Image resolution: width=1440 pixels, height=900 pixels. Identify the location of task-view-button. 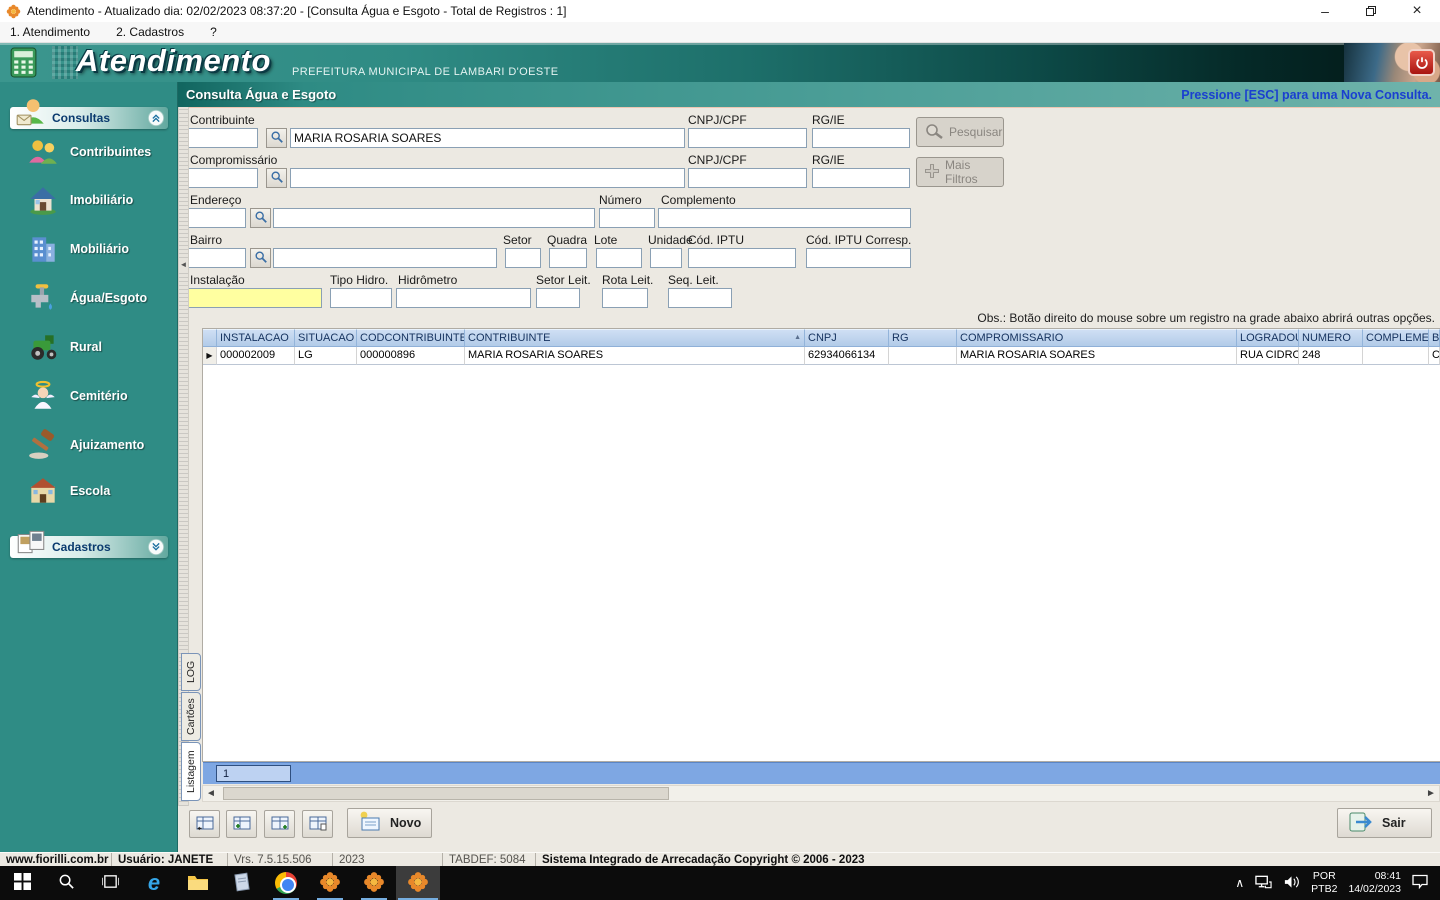
(110, 883).